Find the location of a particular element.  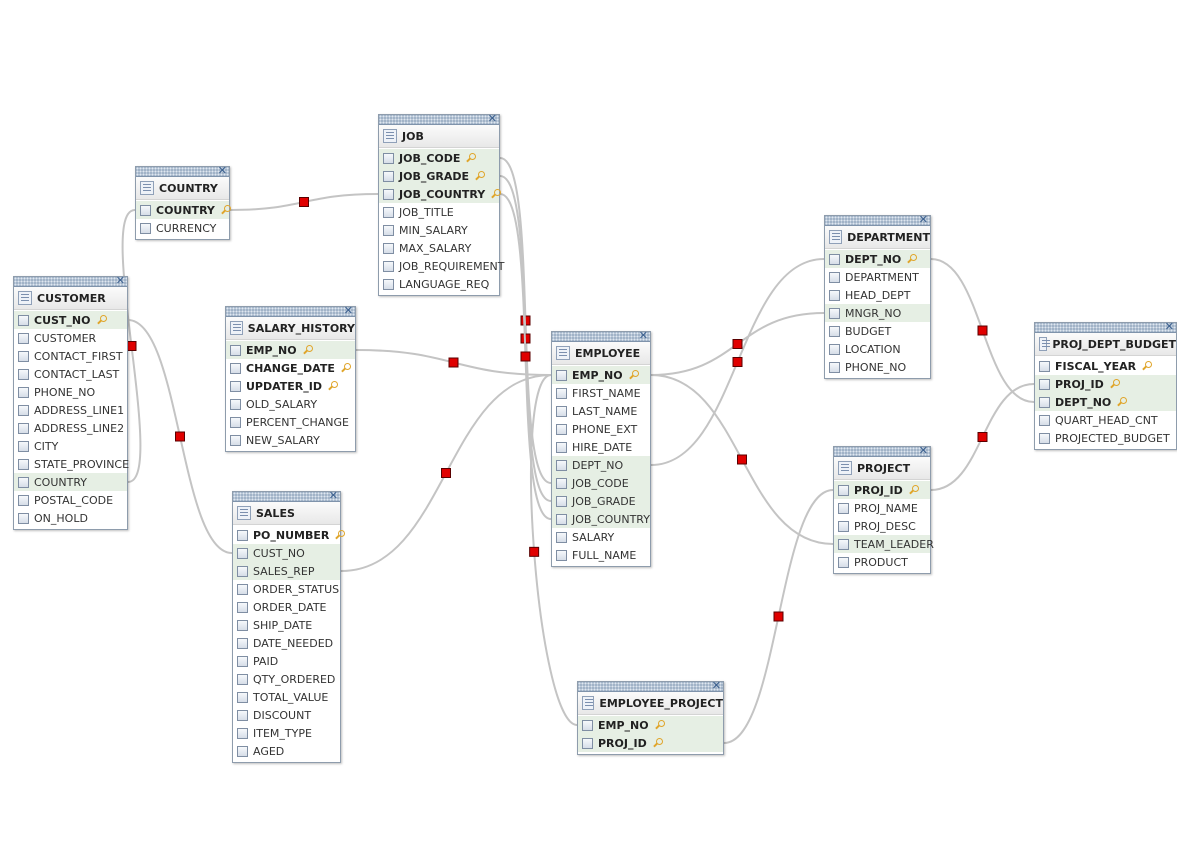

column-row-projected-budget: PROJECTED_BUDGET is located at coordinates (1105, 438).